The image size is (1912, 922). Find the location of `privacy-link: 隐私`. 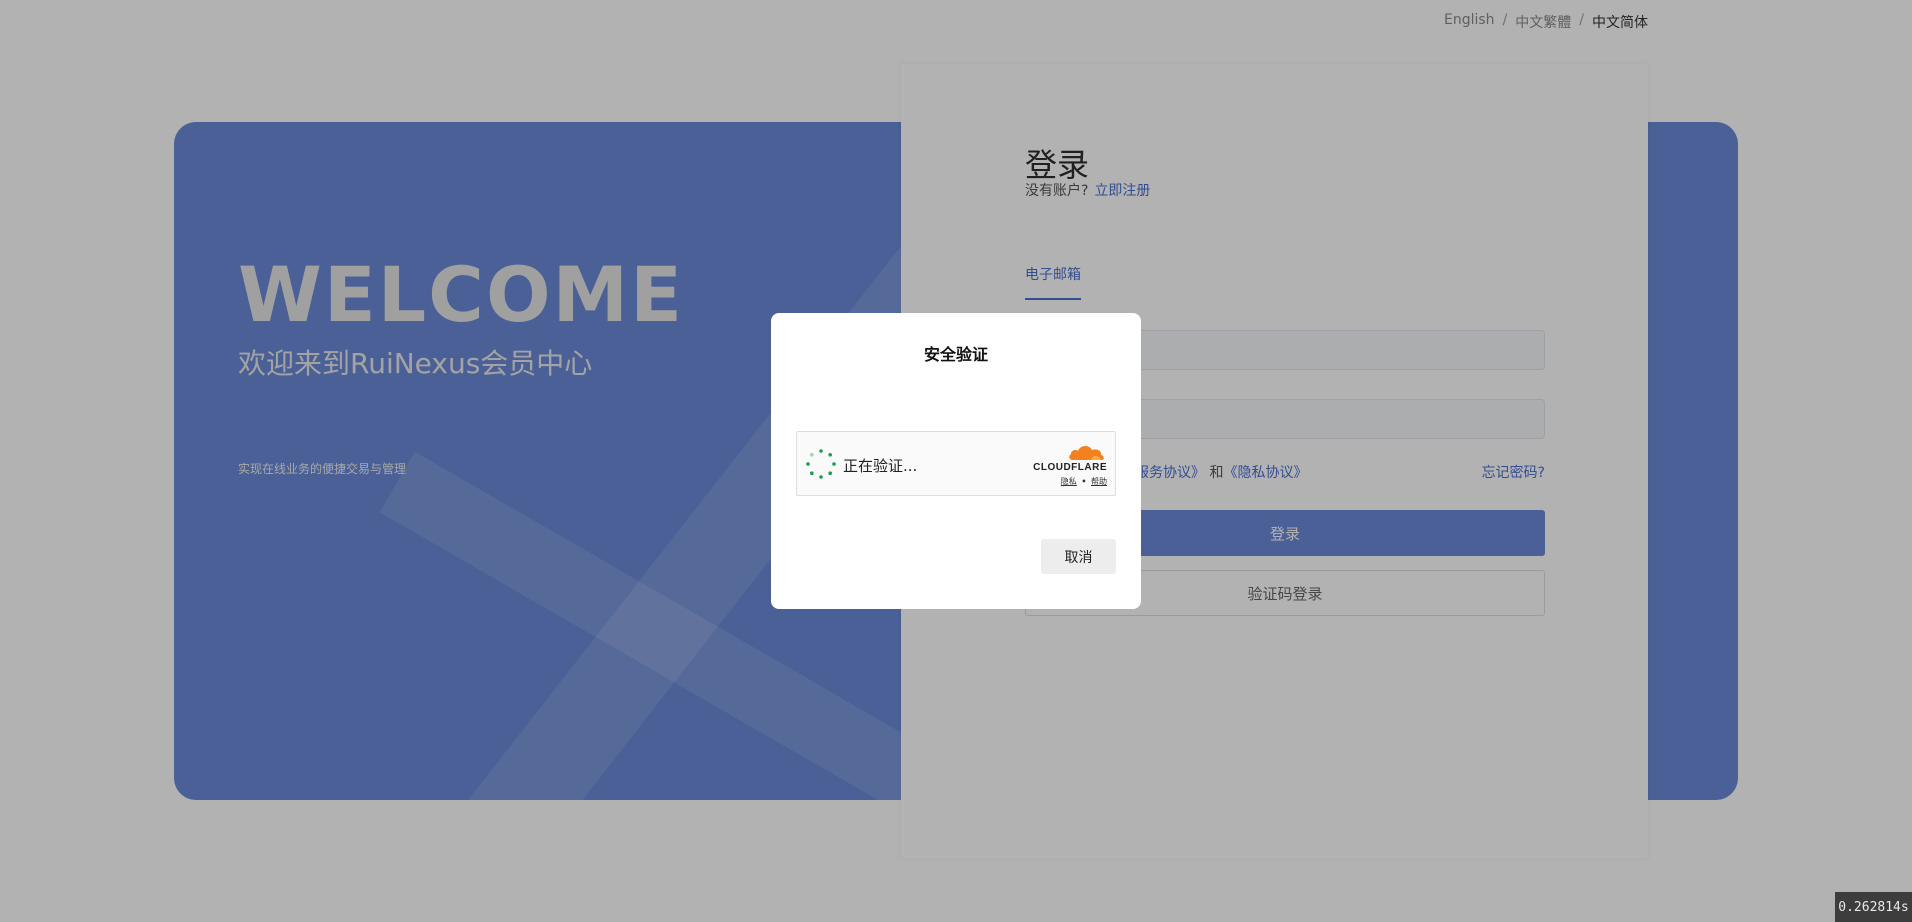

privacy-link: 隐私 is located at coordinates (1069, 481).